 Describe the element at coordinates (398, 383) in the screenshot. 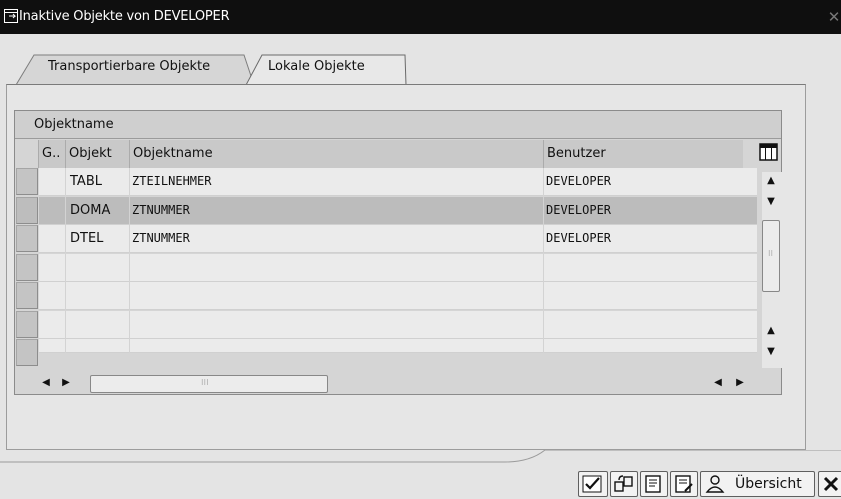

I see `horizontal-scrollbar: ◀ ▶ ⁝⁝⁝ ◀ ▶` at that location.